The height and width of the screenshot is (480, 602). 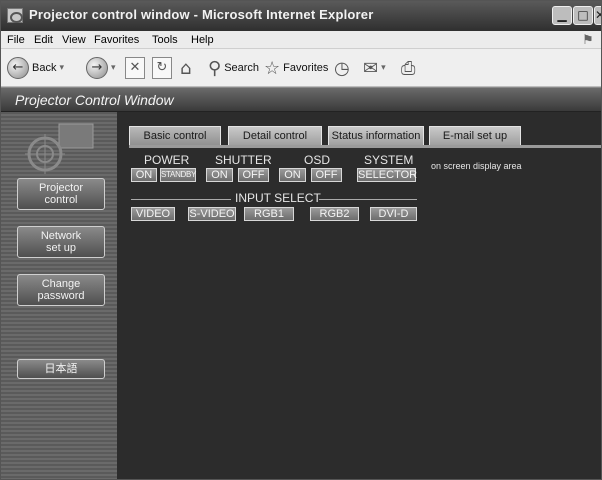 What do you see at coordinates (144, 175) in the screenshot?
I see `power-on-button: ON` at bounding box center [144, 175].